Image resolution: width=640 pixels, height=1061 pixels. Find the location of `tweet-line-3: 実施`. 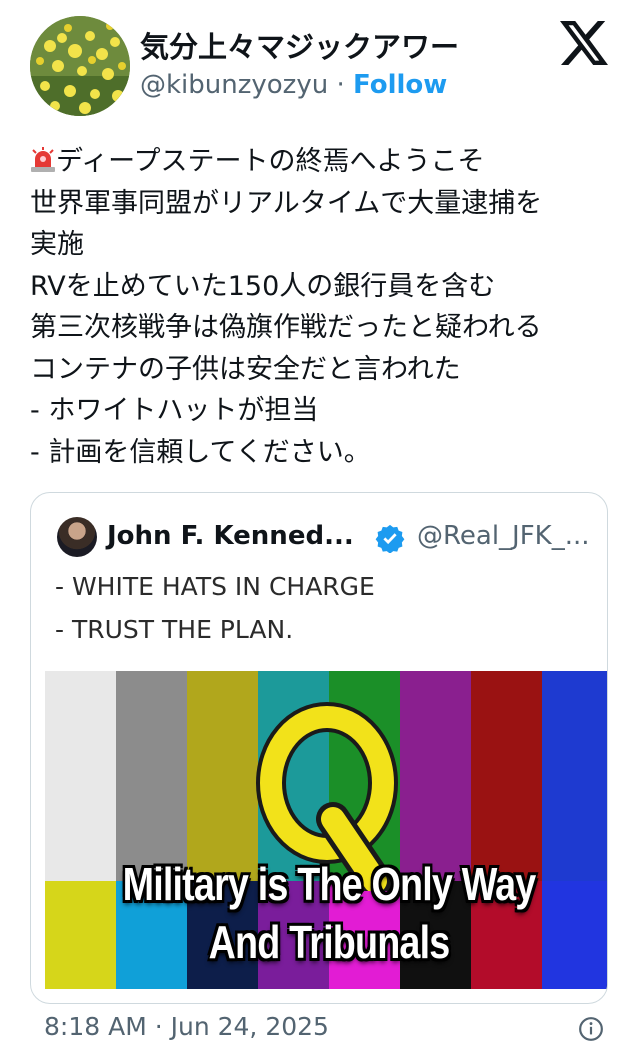

tweet-line-3: 実施 is located at coordinates (57, 244).